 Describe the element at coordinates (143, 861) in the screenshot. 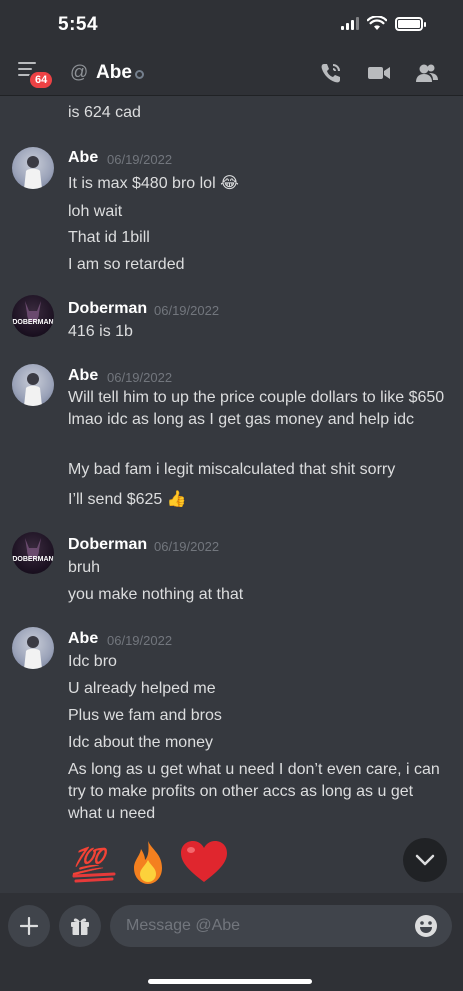

I see `fire-icon: 🔥` at that location.